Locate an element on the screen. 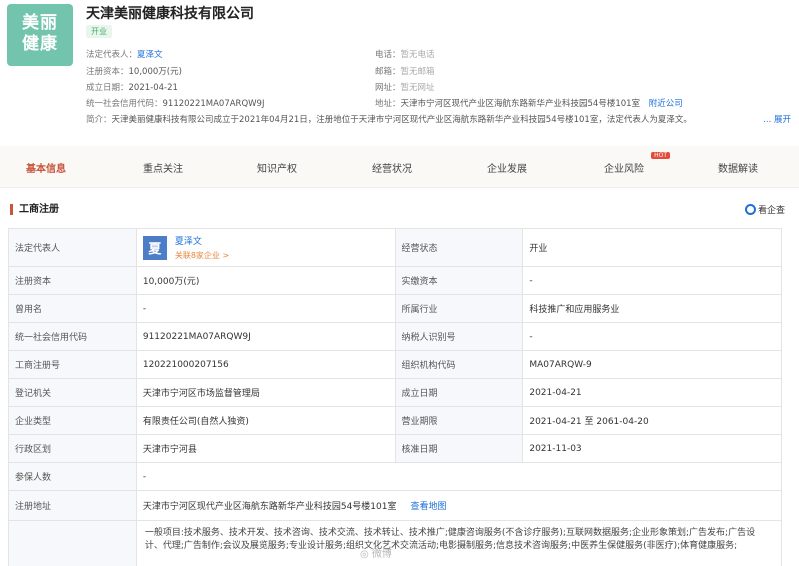 Image resolution: width=799 pixels, height=566 pixels. cell-label: 成立日期 is located at coordinates (459, 392).